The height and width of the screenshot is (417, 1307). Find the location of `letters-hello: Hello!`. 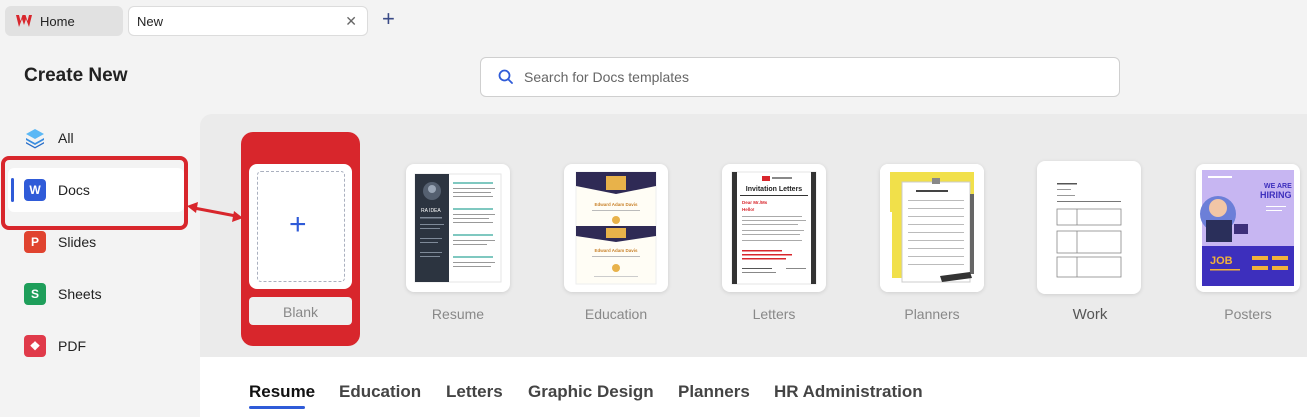

letters-hello: Hello! is located at coordinates (748, 209).